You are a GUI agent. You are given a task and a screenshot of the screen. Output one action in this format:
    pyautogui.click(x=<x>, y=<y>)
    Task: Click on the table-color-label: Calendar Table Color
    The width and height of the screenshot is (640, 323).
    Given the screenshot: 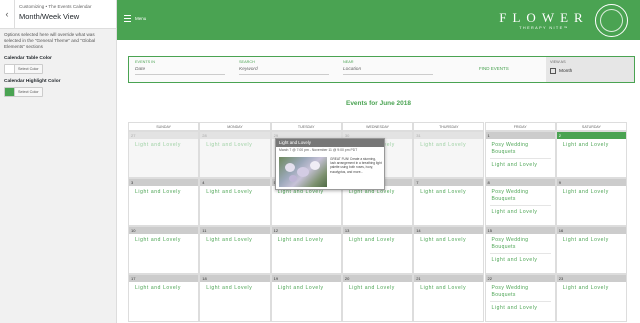 What is the action you would take?
    pyautogui.click(x=28, y=58)
    